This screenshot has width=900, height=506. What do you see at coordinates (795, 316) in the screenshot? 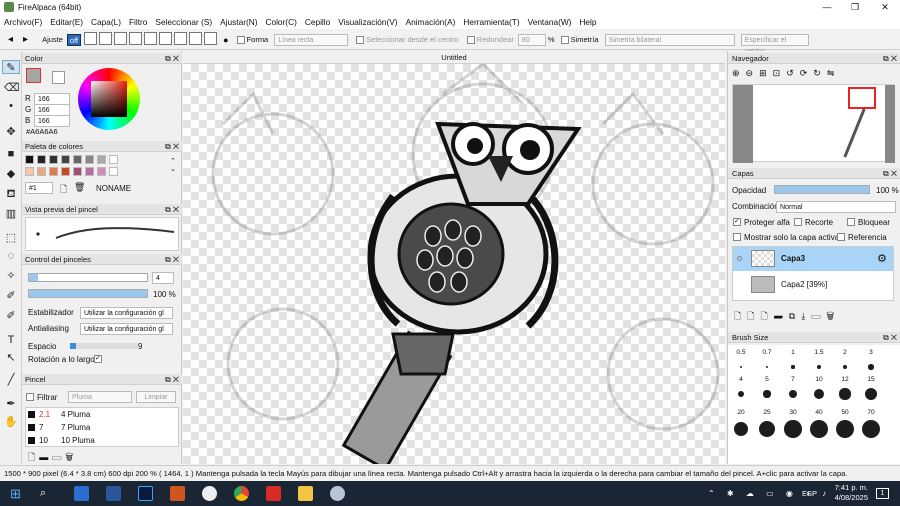
I see `duplicate-layer-icon: ⧉` at bounding box center [795, 316].